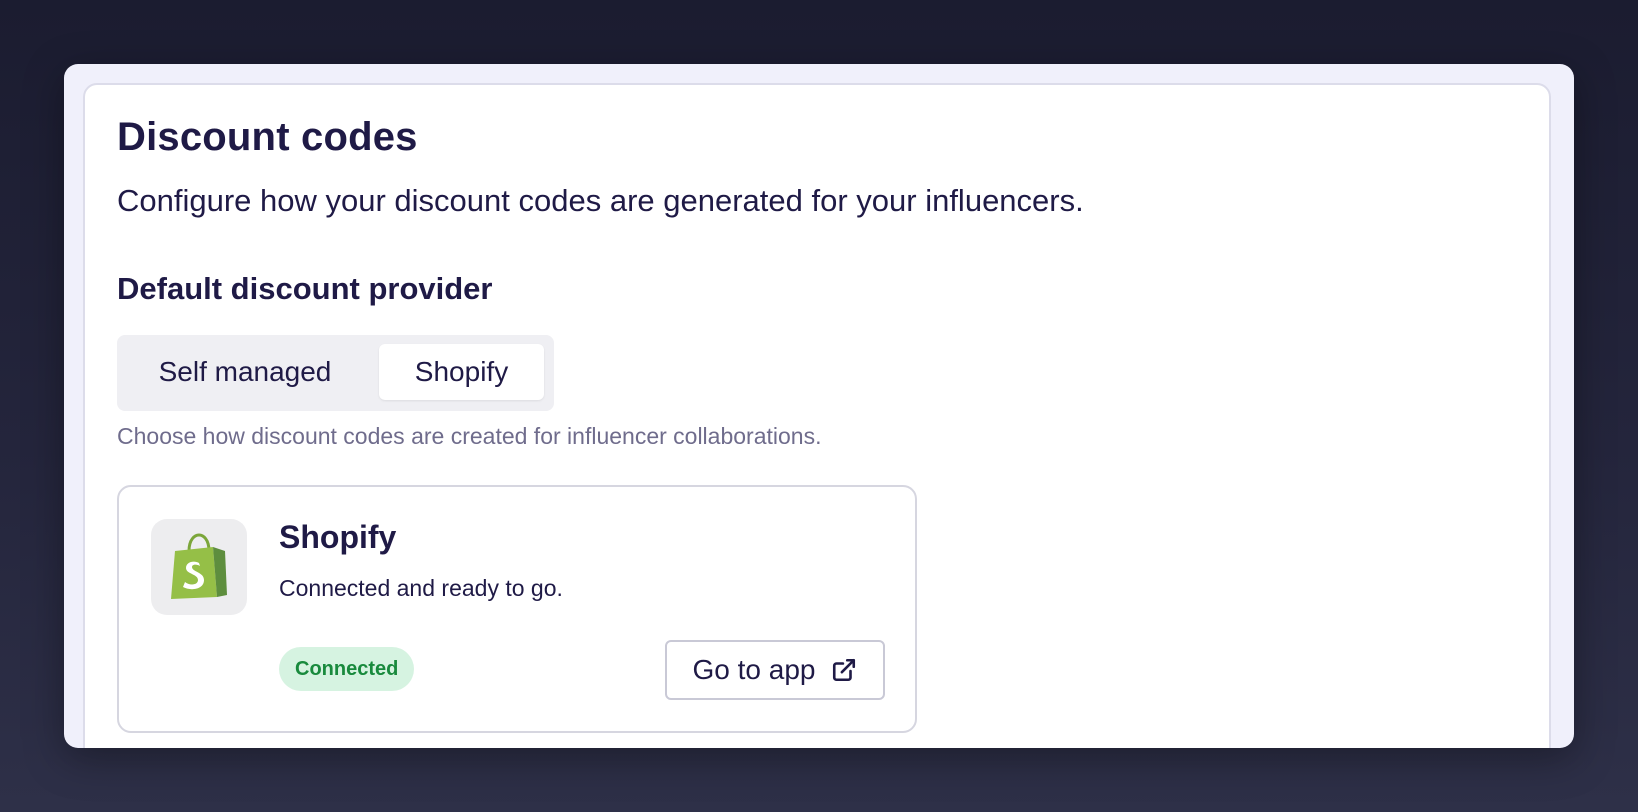 This screenshot has height=812, width=1638. What do you see at coordinates (267, 137) in the screenshot?
I see `page-title: Discount codes` at bounding box center [267, 137].